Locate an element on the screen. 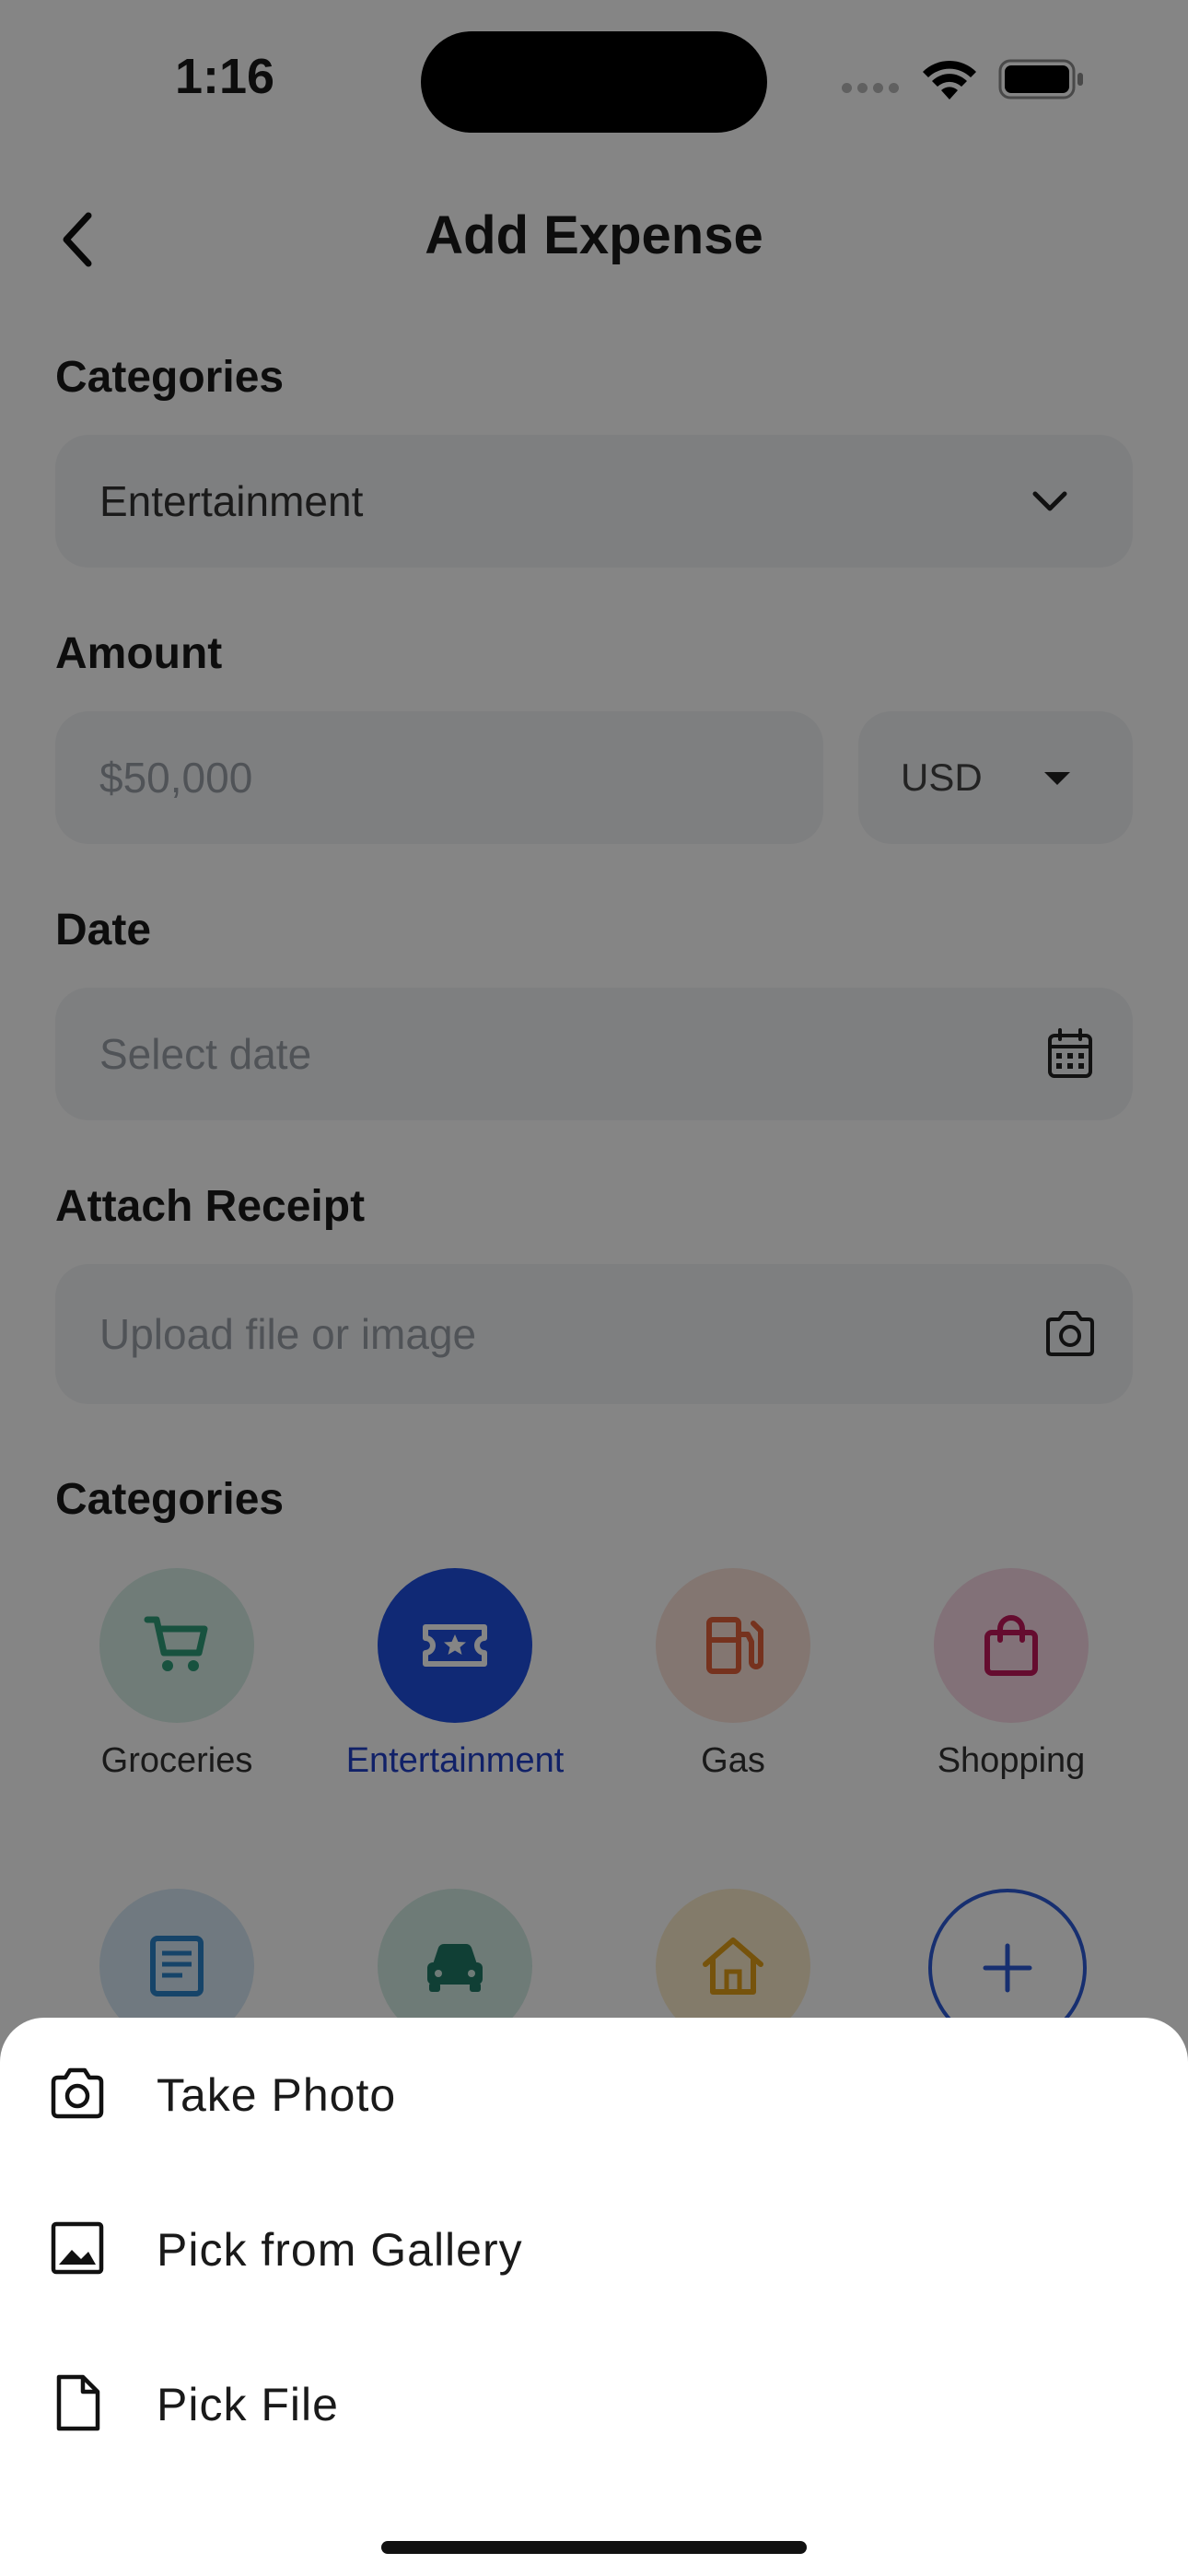 This screenshot has height=2576, width=1188. file-icon is located at coordinates (78, 2402).